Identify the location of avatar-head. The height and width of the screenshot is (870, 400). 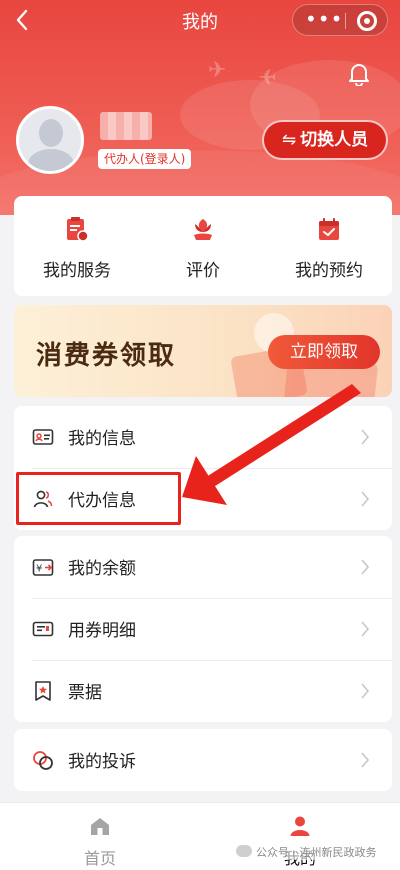
(51, 133).